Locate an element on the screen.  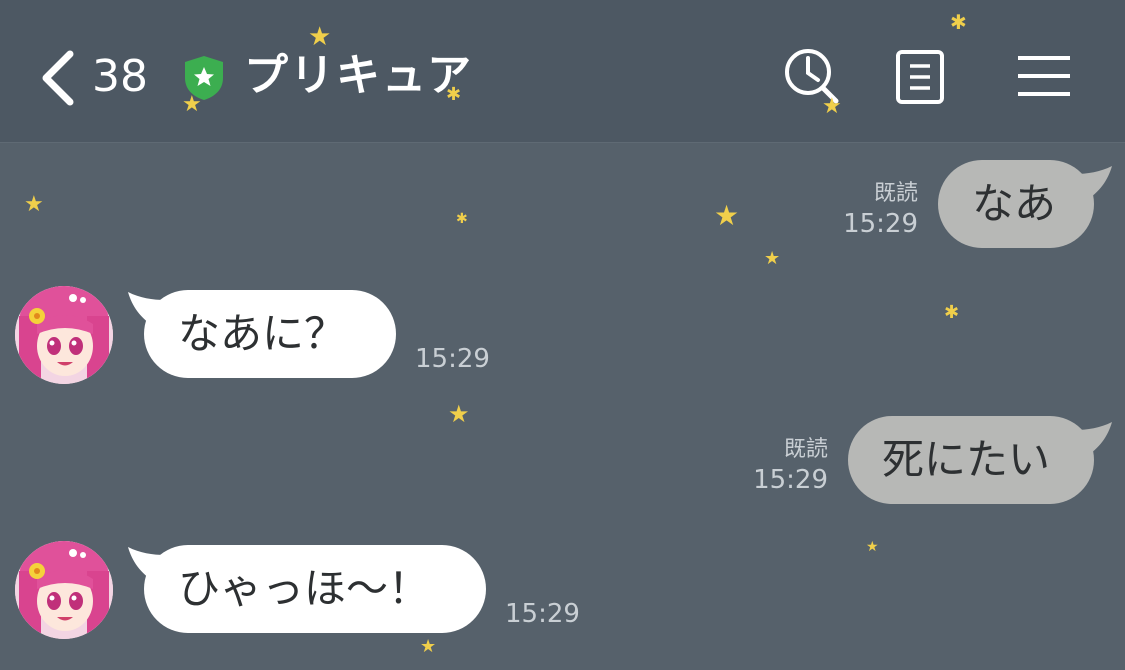
sent-message-bubble: なあ is located at coordinates (1016, 204).